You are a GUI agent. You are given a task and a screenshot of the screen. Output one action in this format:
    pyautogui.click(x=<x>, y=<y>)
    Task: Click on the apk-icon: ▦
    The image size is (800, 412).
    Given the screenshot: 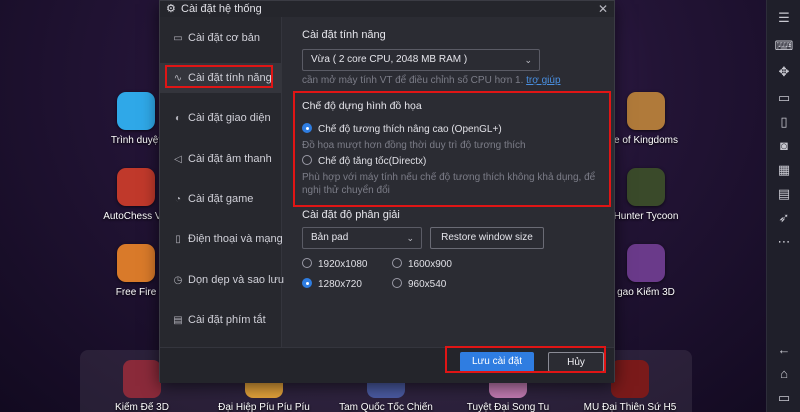 What is the action you would take?
    pyautogui.click(x=784, y=170)
    